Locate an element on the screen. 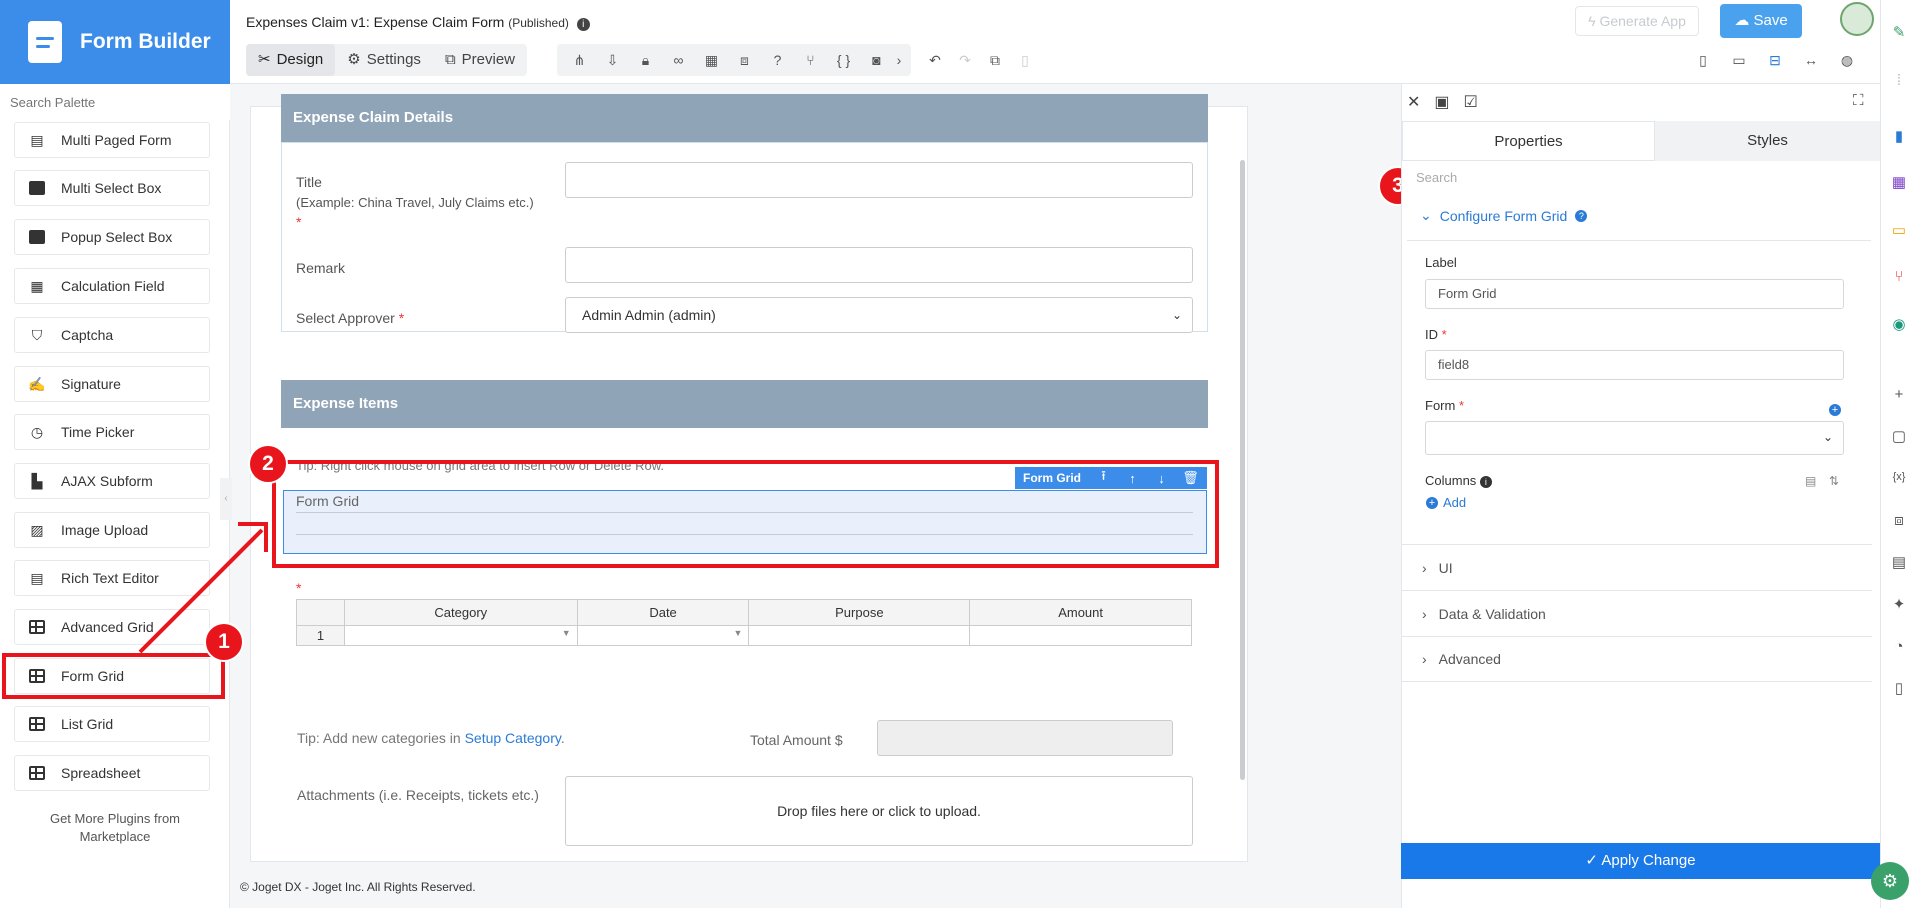 The width and height of the screenshot is (1917, 908). tab-settings-label: Settings is located at coordinates (393, 59).